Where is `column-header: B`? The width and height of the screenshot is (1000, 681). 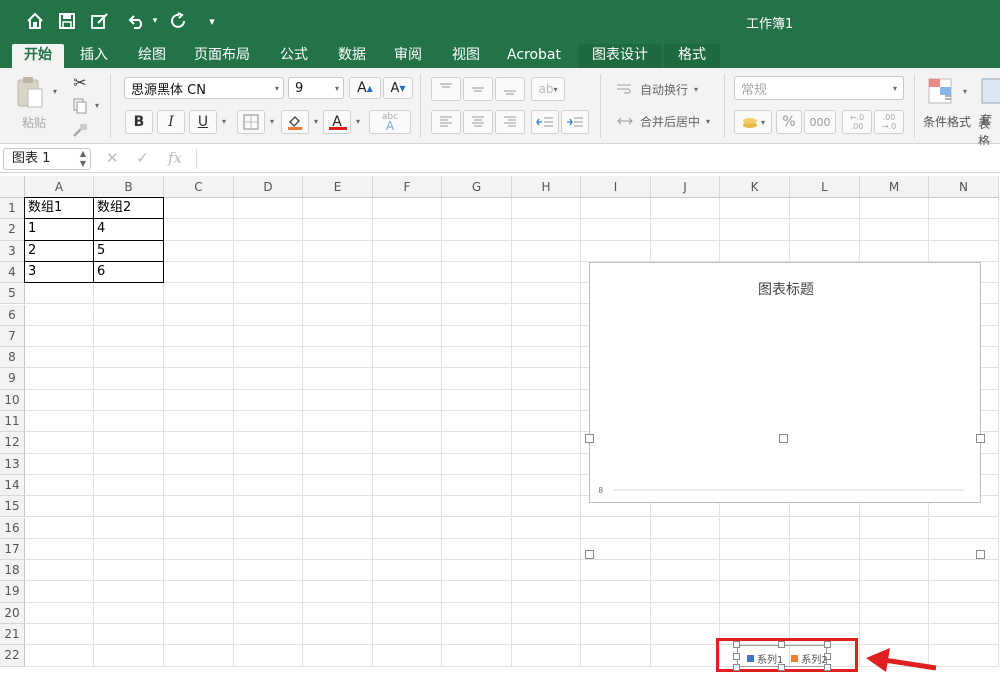 column-header: B is located at coordinates (129, 187).